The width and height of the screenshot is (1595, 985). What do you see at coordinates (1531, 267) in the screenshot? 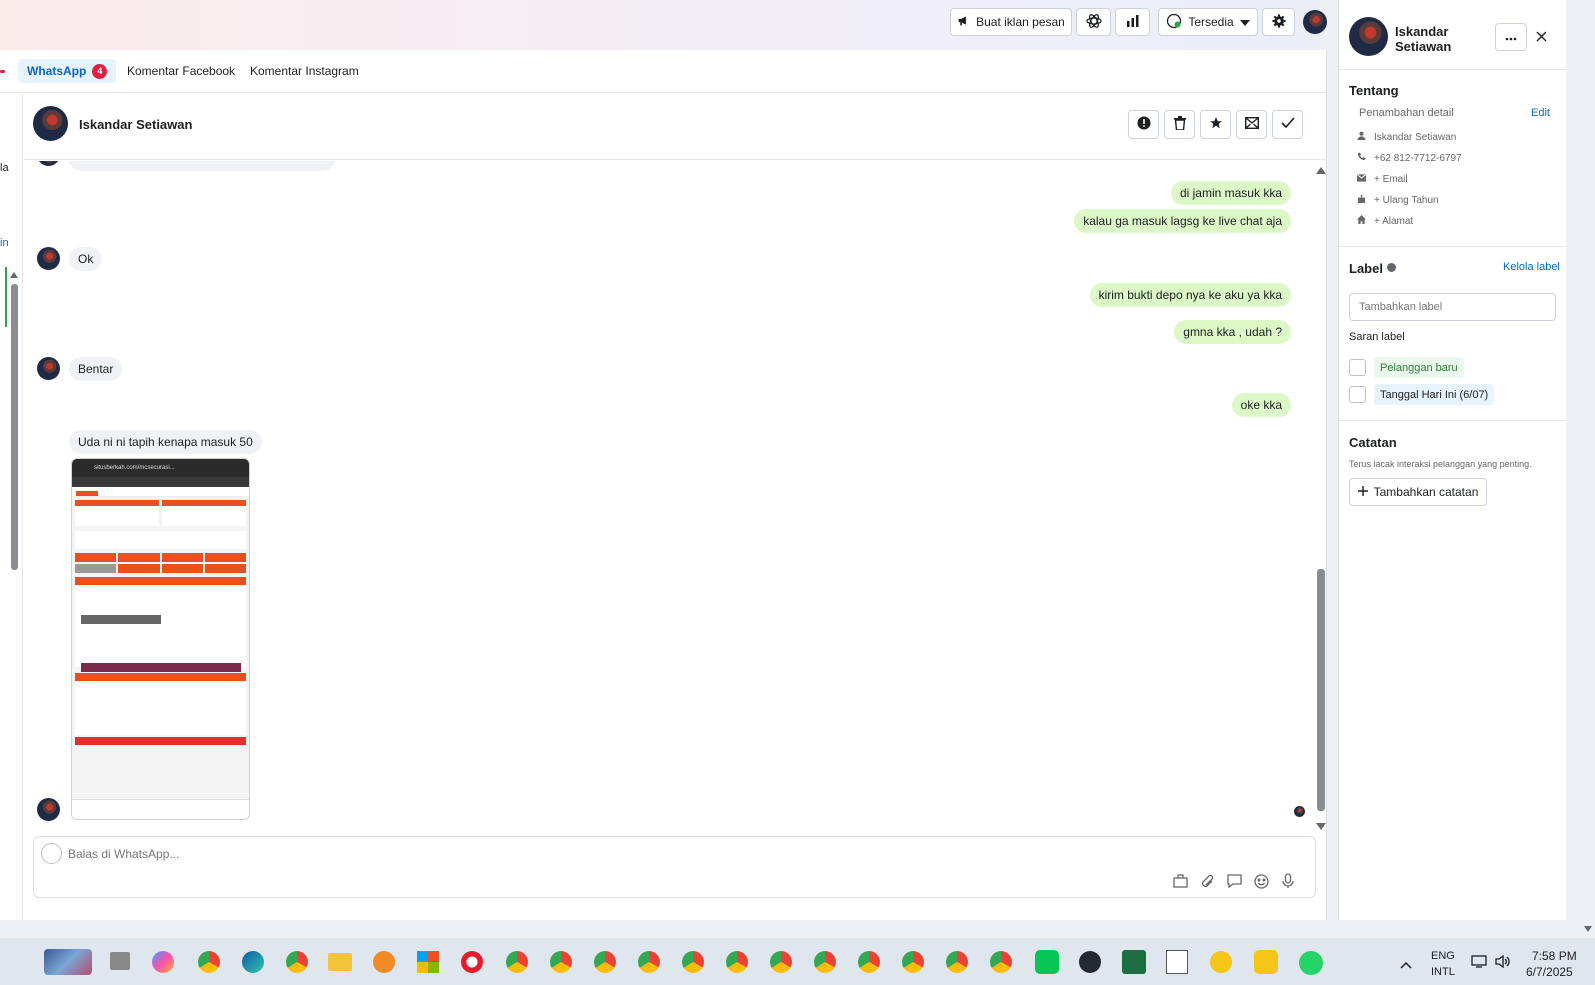
I see `manage-labels-link: Kelola label` at bounding box center [1531, 267].